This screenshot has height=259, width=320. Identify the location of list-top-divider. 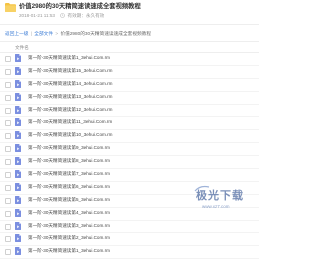
(129, 41).